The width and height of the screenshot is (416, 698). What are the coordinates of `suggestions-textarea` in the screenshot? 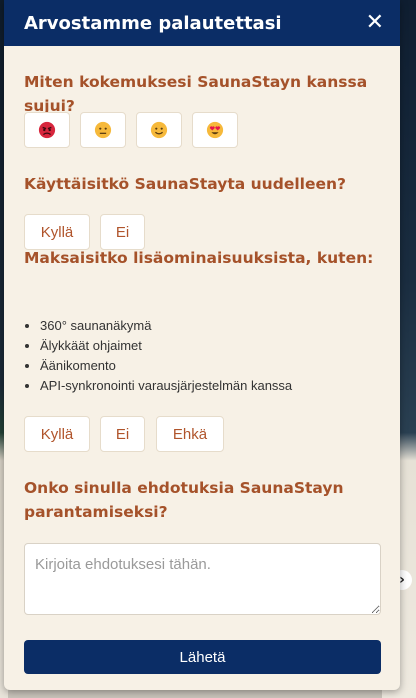 It's located at (202, 579).